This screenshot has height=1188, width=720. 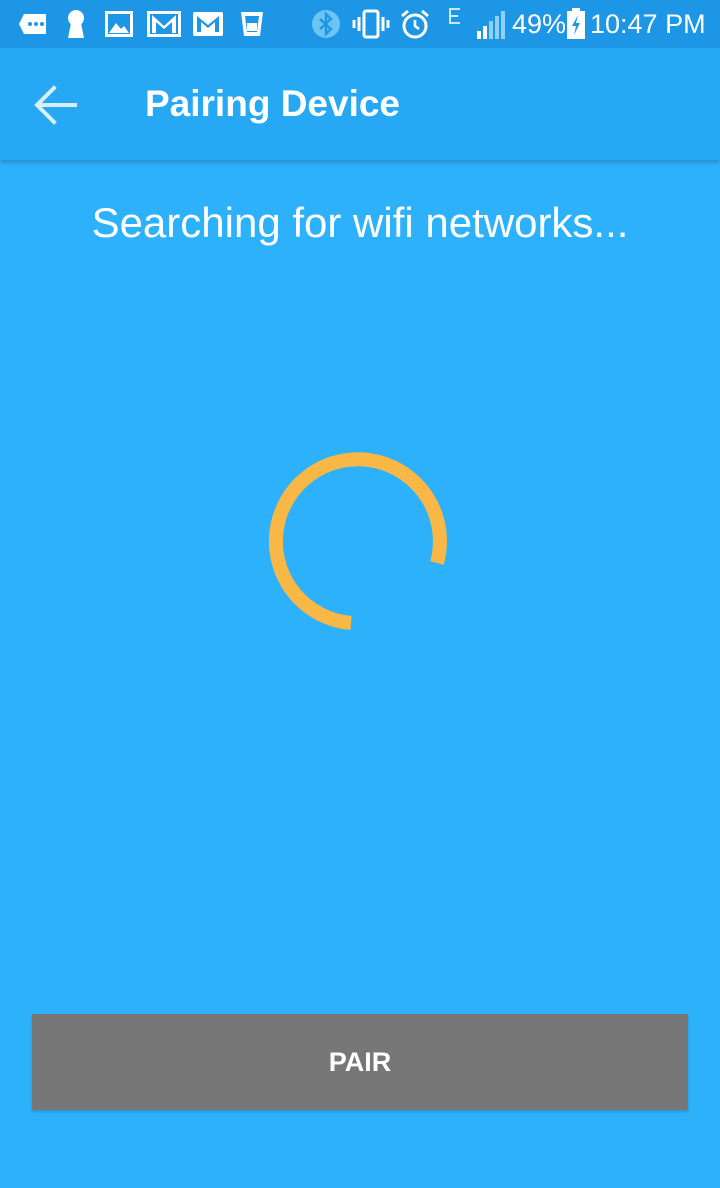 I want to click on vibrate-icon, so click(x=371, y=24).